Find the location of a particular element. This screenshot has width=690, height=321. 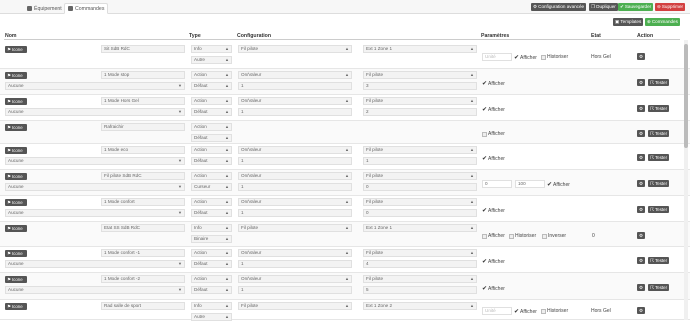

unit-input: Unité is located at coordinates (497, 57).